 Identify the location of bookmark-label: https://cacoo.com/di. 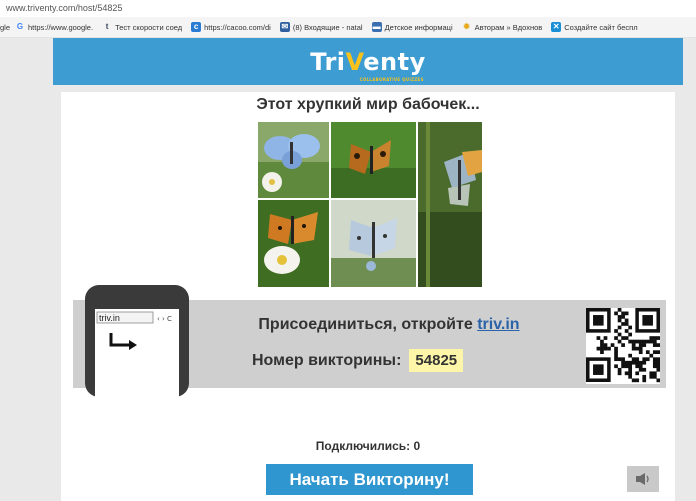
(237, 27).